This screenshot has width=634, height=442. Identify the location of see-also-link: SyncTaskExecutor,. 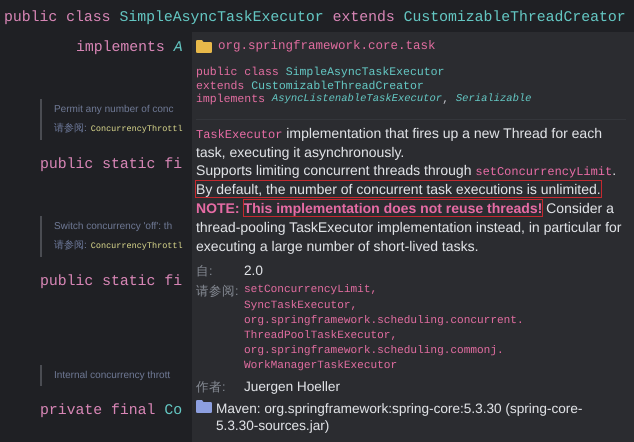
(301, 306).